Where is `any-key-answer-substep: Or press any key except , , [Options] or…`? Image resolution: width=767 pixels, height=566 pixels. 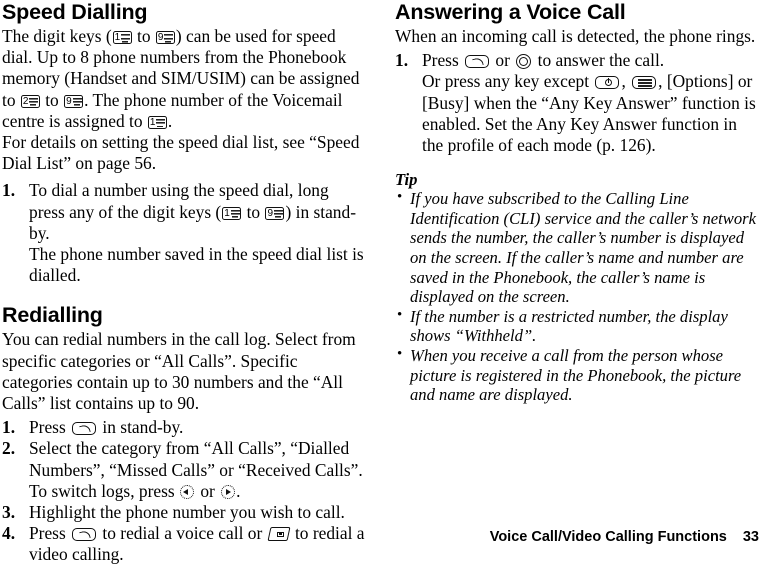 any-key-answer-substep: Or press any key except , , [Options] or… is located at coordinates (591, 113).